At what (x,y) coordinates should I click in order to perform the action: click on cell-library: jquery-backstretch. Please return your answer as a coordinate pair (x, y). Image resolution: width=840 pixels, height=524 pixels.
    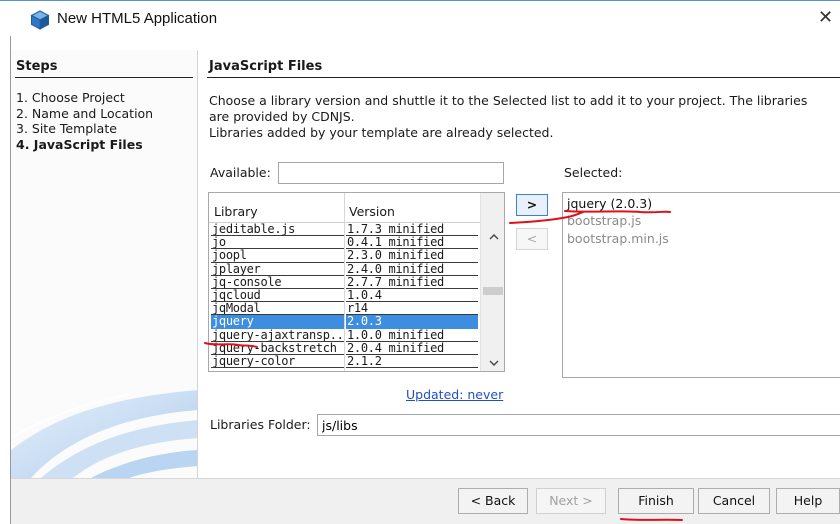
    Looking at the image, I should click on (277, 348).